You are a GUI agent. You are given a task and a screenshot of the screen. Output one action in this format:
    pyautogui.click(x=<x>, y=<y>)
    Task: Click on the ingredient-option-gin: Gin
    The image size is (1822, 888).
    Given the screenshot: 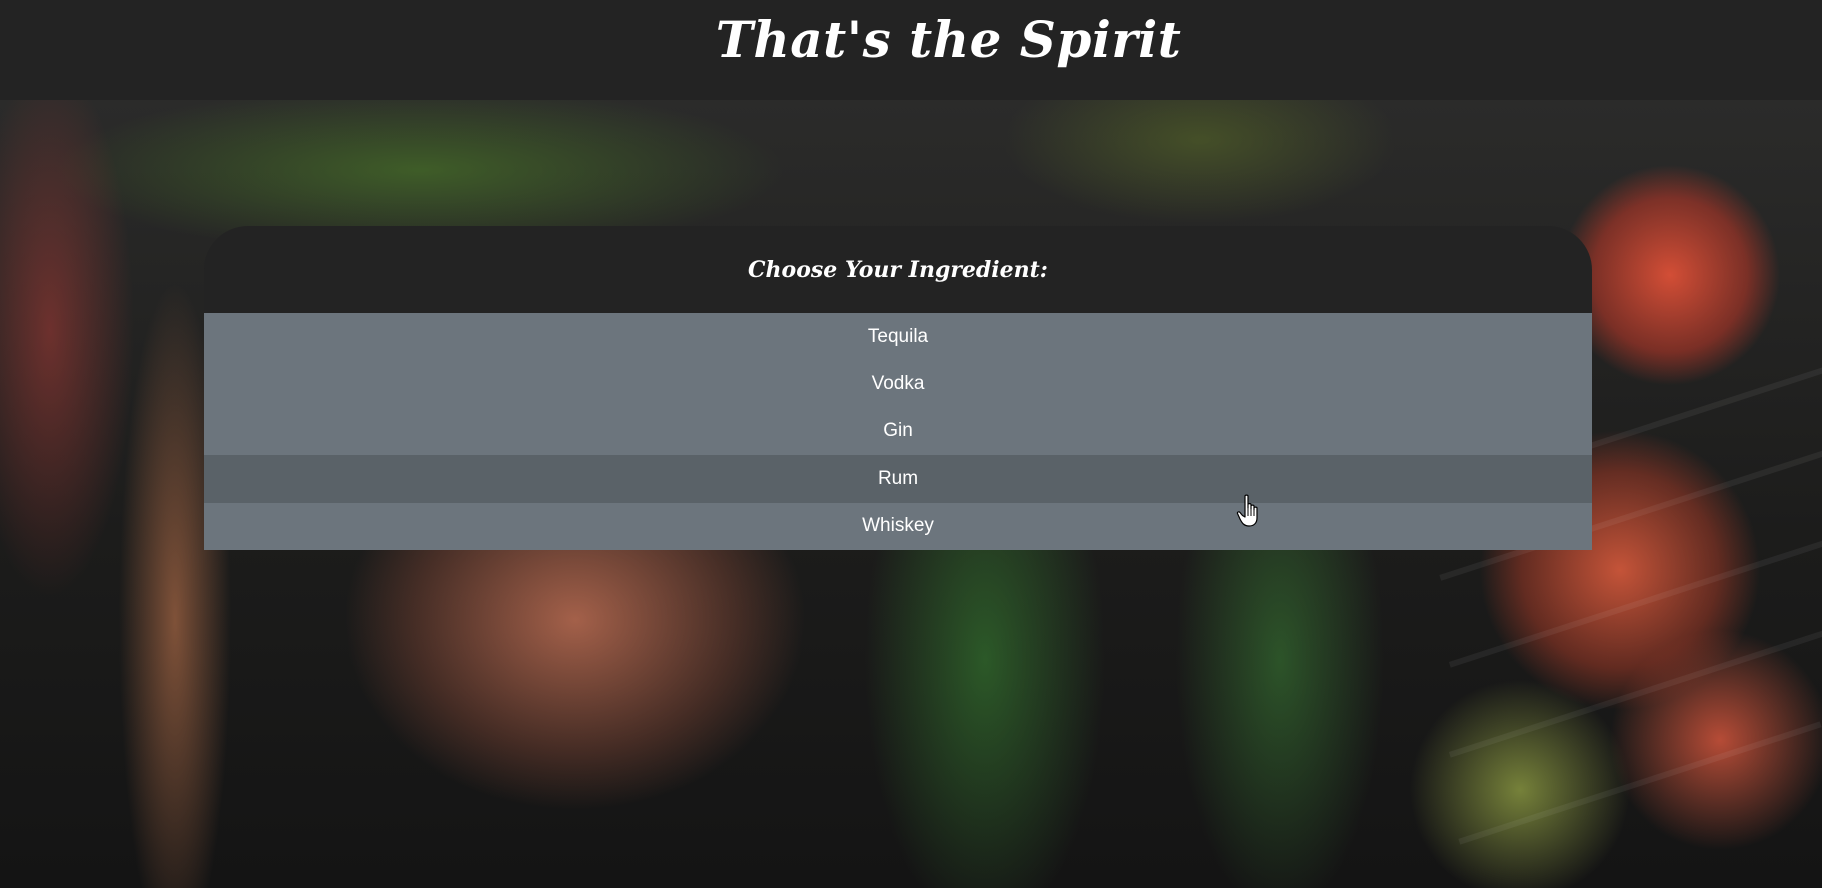 What is the action you would take?
    pyautogui.click(x=898, y=431)
    